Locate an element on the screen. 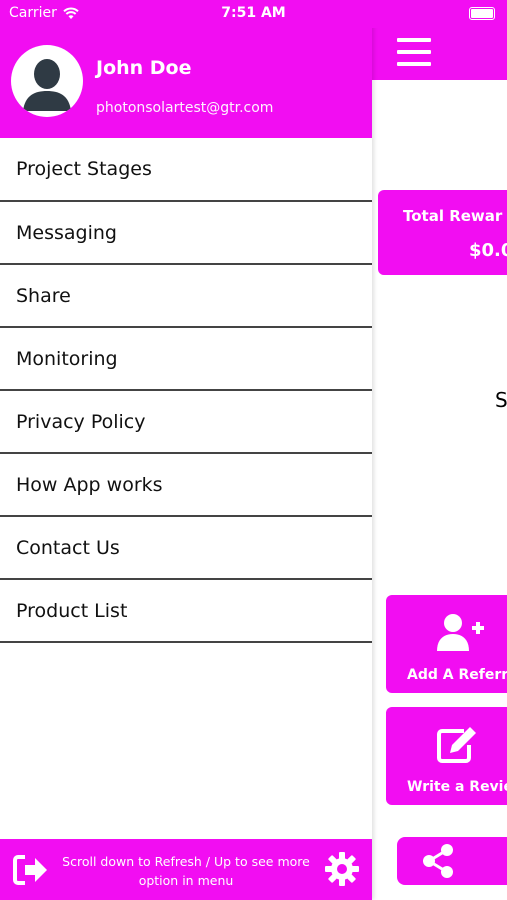 This screenshot has height=900, width=507. share-icon is located at coordinates (438, 861).